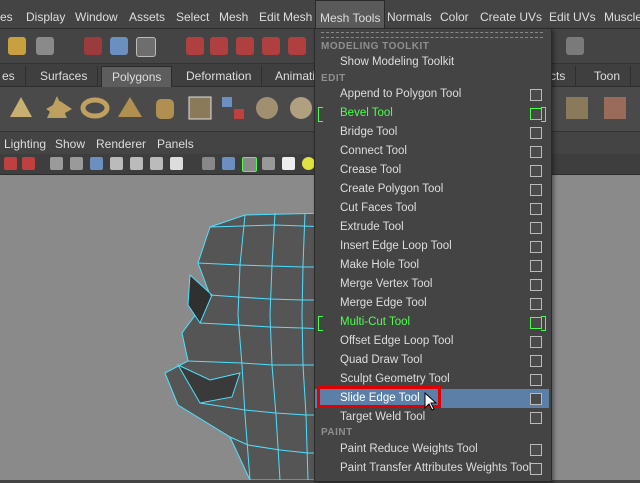 This screenshot has height=483, width=640. Describe the element at coordinates (175, 144) in the screenshot. I see `panel-menu-panels: Panels` at that location.